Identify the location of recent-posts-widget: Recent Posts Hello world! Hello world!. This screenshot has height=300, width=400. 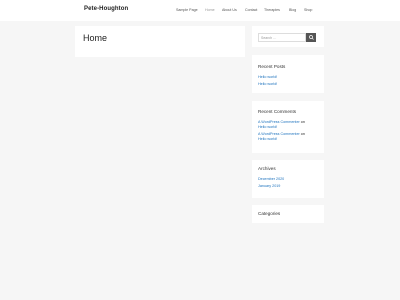
(288, 74).